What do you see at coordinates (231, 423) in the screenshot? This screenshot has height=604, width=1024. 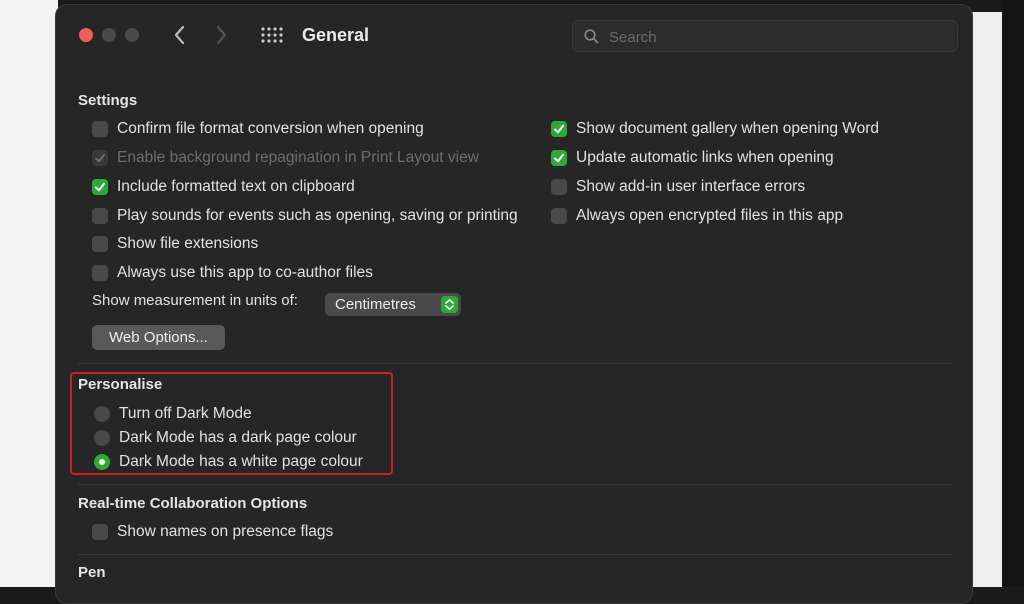 I see `highlight-annotation` at bounding box center [231, 423].